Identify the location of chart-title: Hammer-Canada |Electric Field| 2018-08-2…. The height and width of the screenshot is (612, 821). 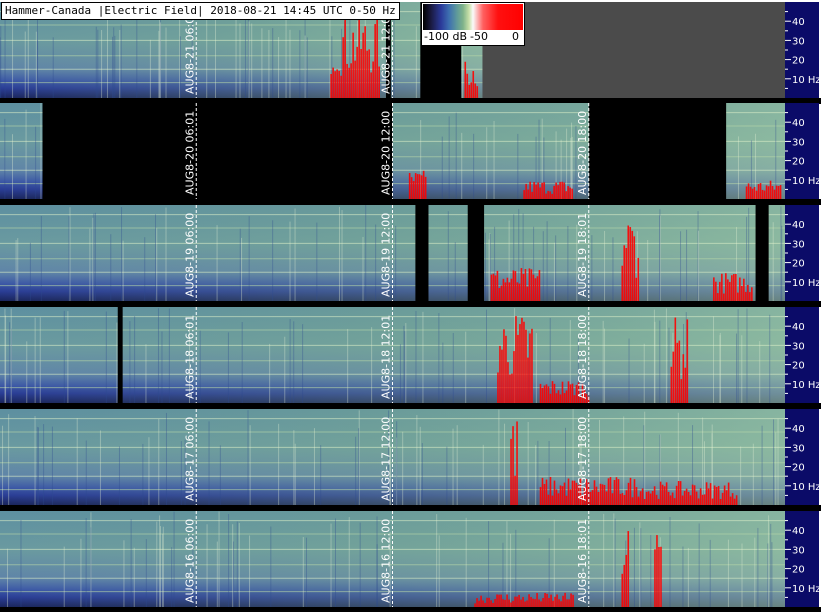
(200, 11).